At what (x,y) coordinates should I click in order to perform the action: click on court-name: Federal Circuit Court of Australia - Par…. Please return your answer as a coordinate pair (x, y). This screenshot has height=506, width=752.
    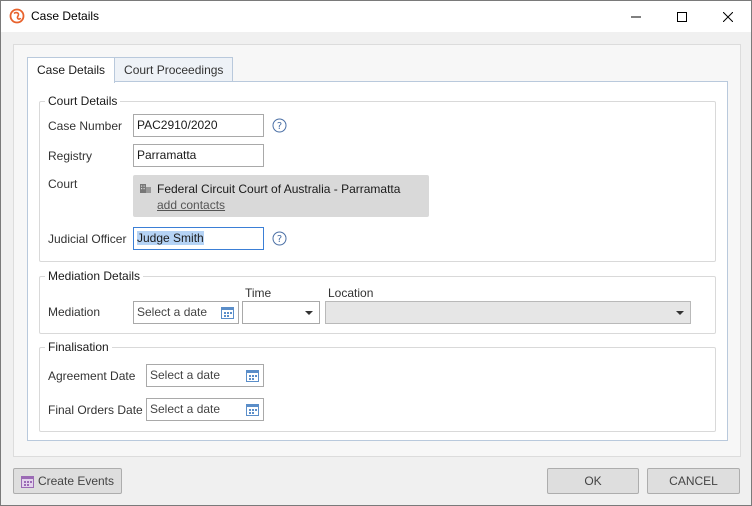
    Looking at the image, I should click on (279, 189).